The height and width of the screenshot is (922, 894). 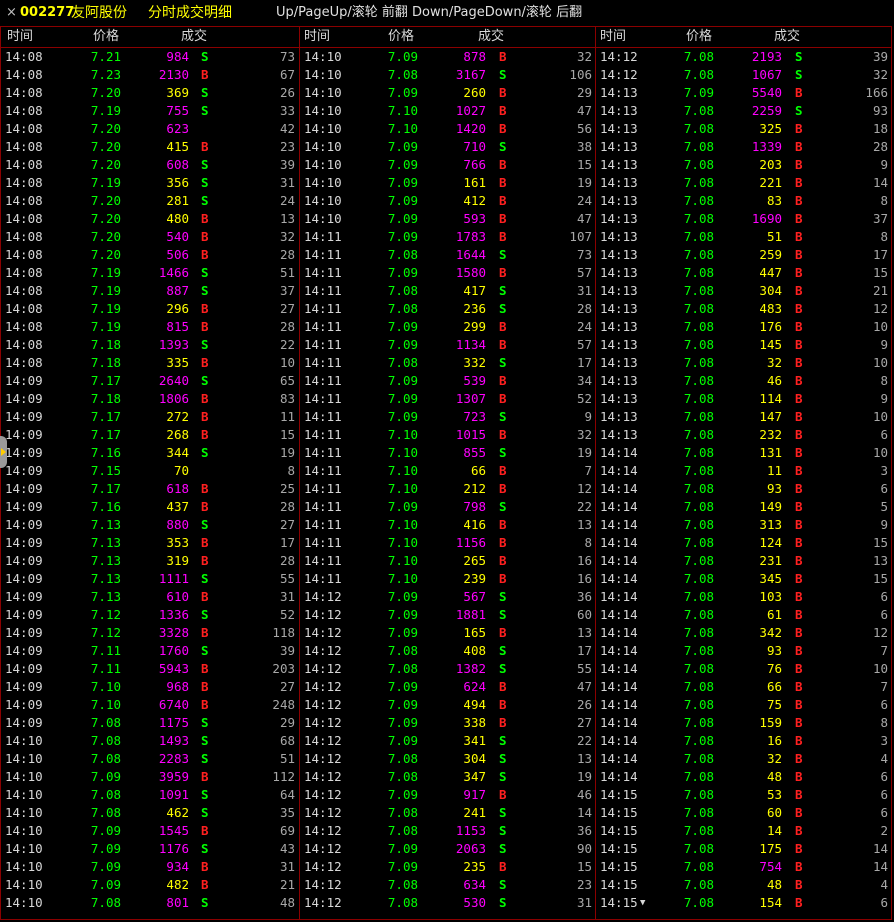 I want to click on trade-row: 14:08 7.18 1393 S 22, so click(x=150, y=345).